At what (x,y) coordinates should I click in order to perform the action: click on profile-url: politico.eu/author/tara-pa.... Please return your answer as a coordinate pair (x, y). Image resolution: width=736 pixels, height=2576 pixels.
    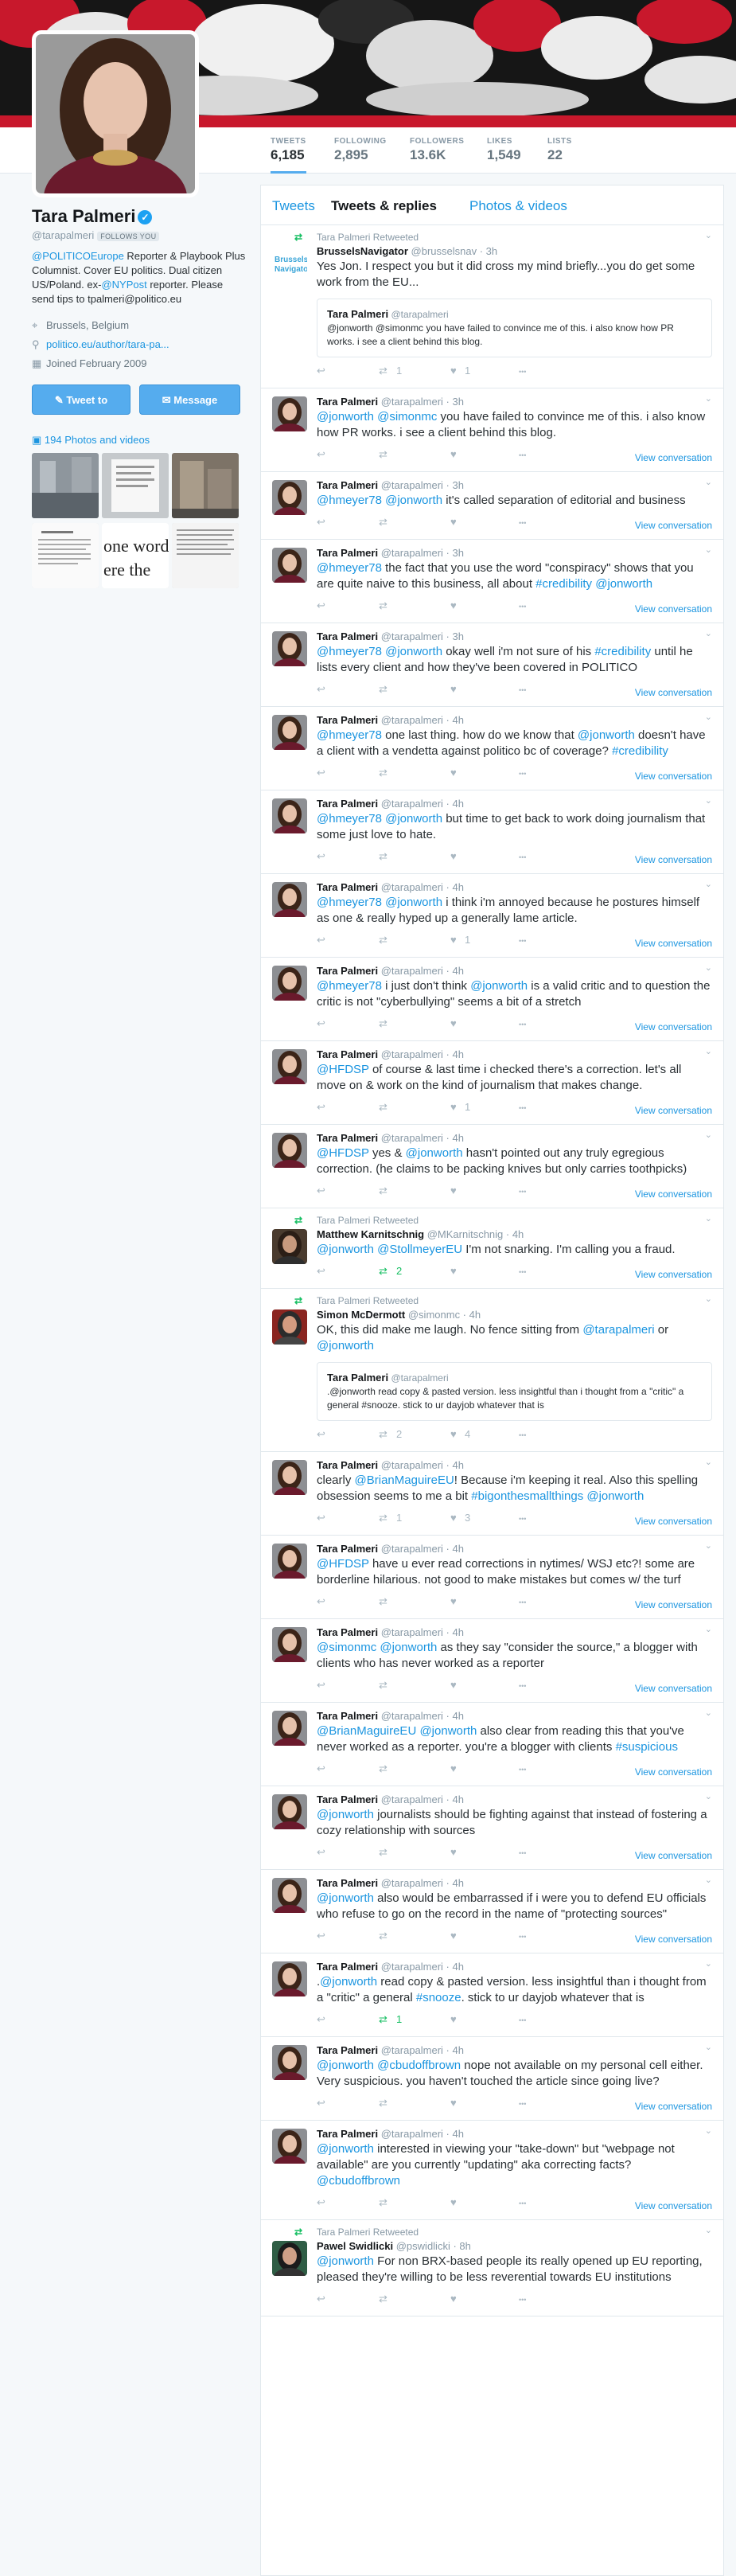
    Looking at the image, I should click on (108, 344).